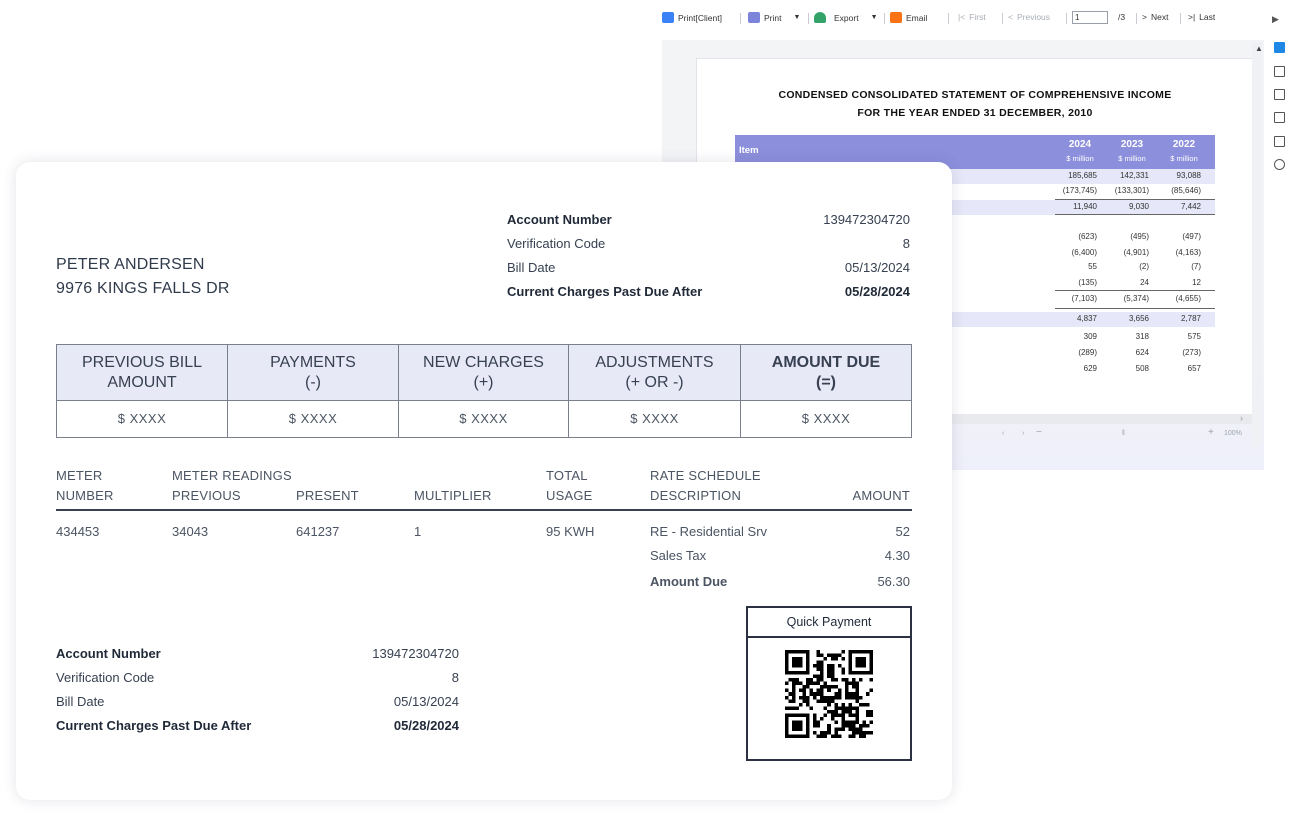 This screenshot has width=1296, height=824. Describe the element at coordinates (1191, 352) in the screenshot. I see `cell: (273)` at that location.